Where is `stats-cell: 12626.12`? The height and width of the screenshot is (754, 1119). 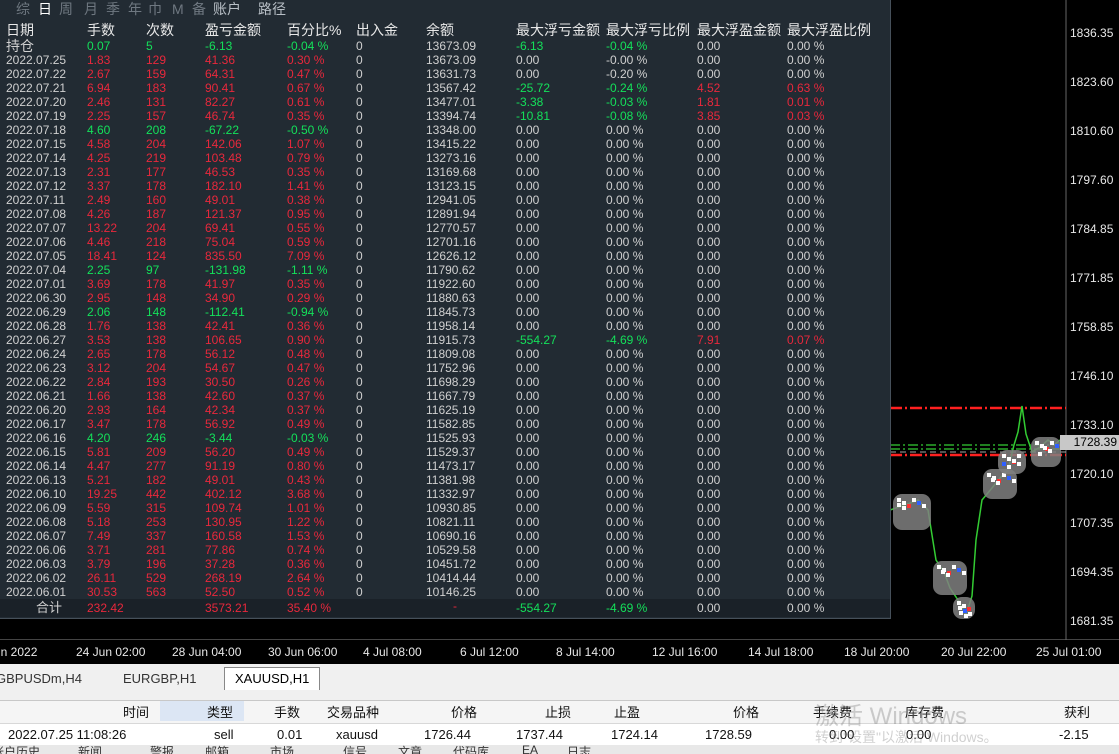
stats-cell: 12626.12 is located at coordinates (451, 256).